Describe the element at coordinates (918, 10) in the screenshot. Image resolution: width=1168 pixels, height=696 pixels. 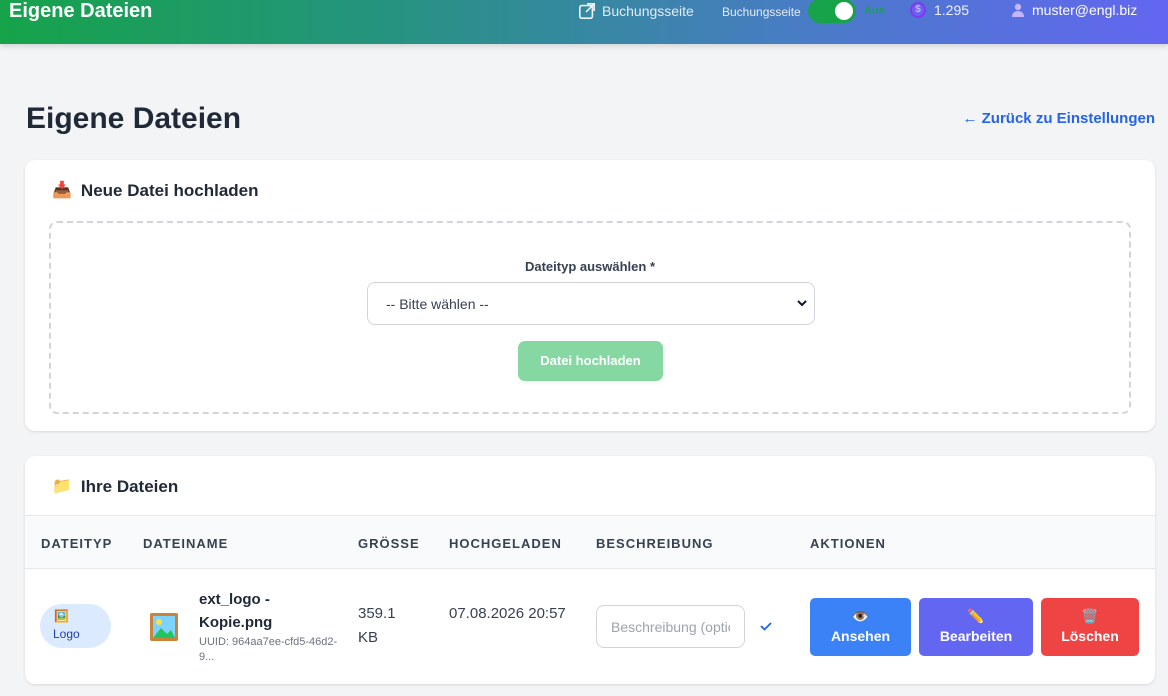
I see `coin-icon: $` at that location.